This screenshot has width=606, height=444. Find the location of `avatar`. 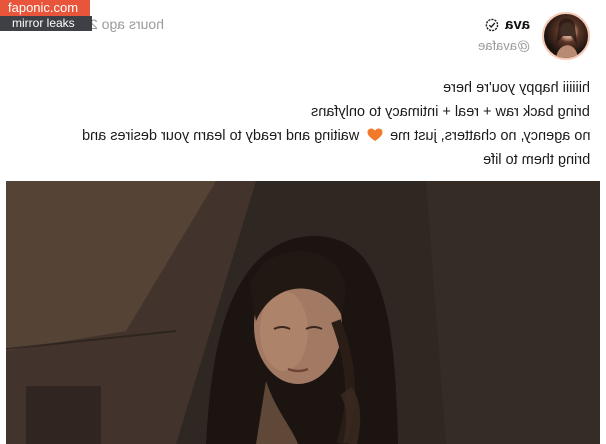

avatar is located at coordinates (566, 36).